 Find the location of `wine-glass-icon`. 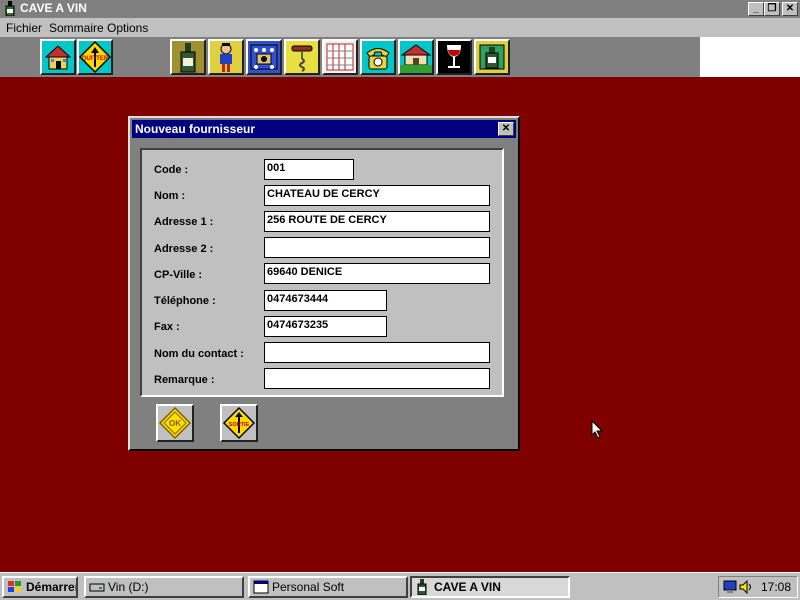

wine-glass-icon is located at coordinates (454, 56).